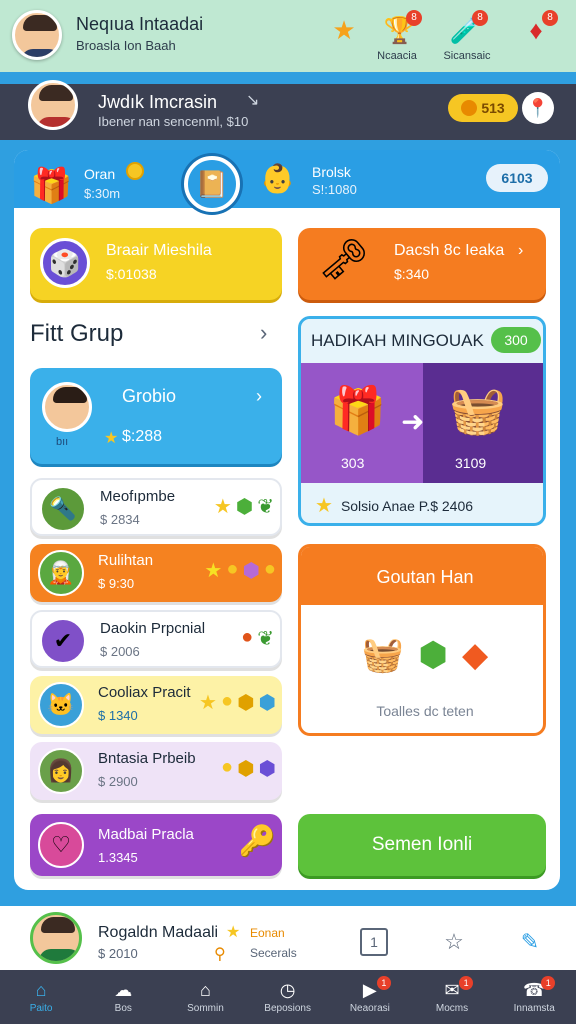 Image resolution: width=576 pixels, height=1024 pixels. I want to click on summary-card: Goutan Han 🧺 ⬢ ◆ Toalles dc teten, so click(422, 640).